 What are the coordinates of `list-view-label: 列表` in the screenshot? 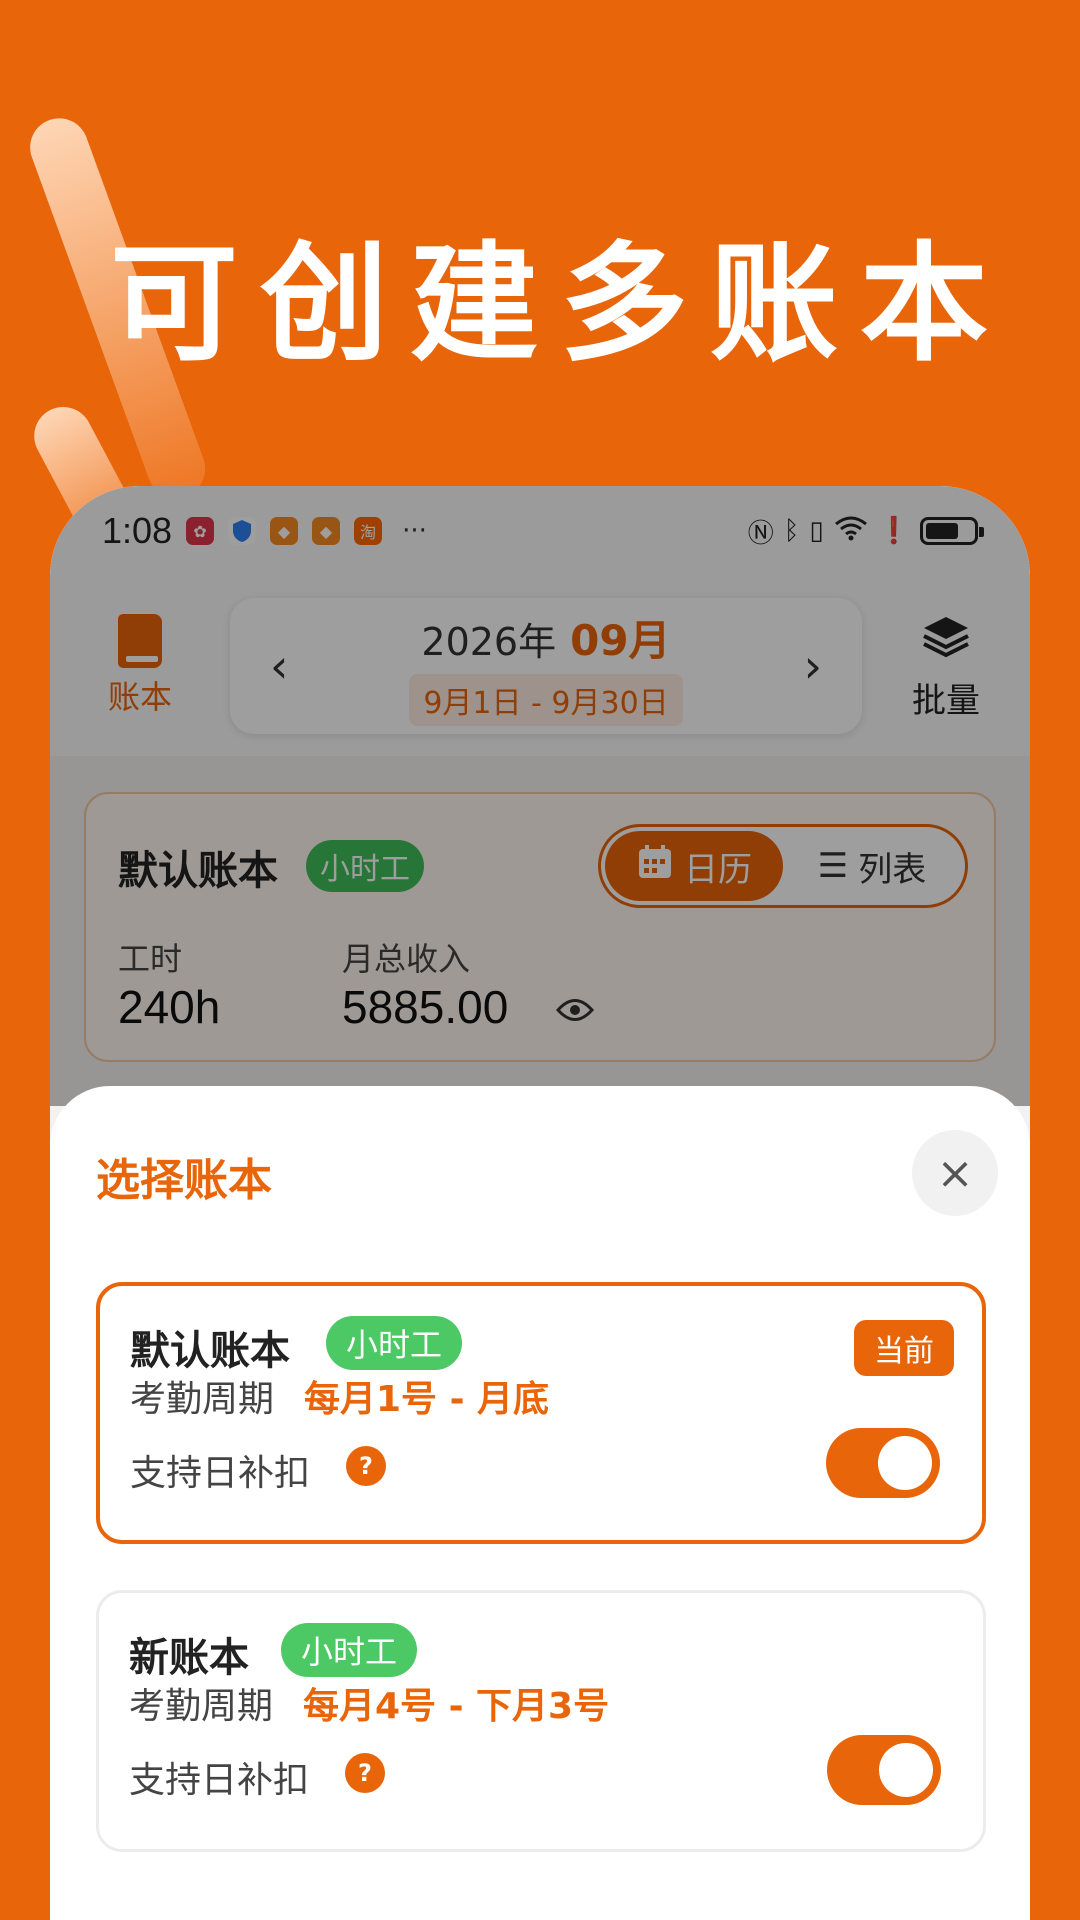 It's located at (892, 869).